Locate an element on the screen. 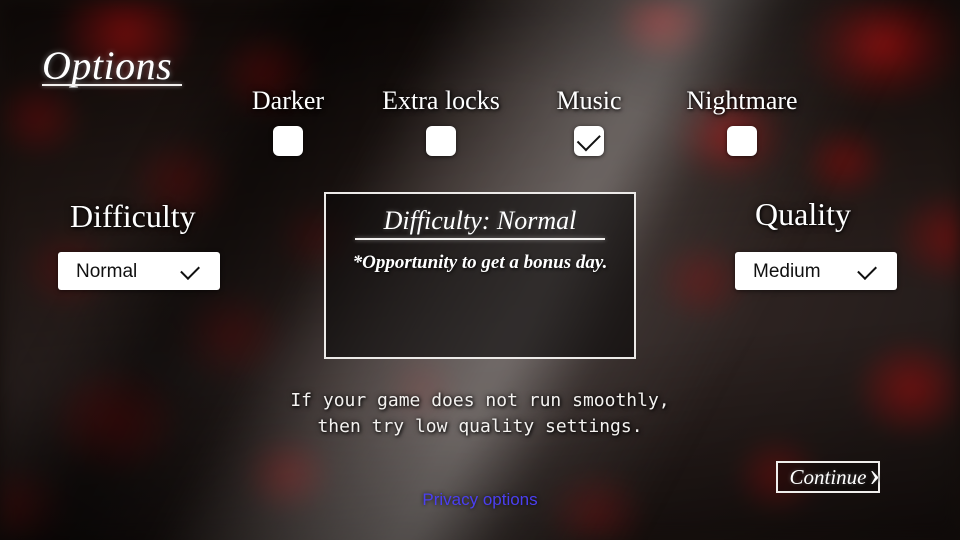 This screenshot has width=960, height=540. toggle-nightmare-label: Nightmare is located at coordinates (742, 100).